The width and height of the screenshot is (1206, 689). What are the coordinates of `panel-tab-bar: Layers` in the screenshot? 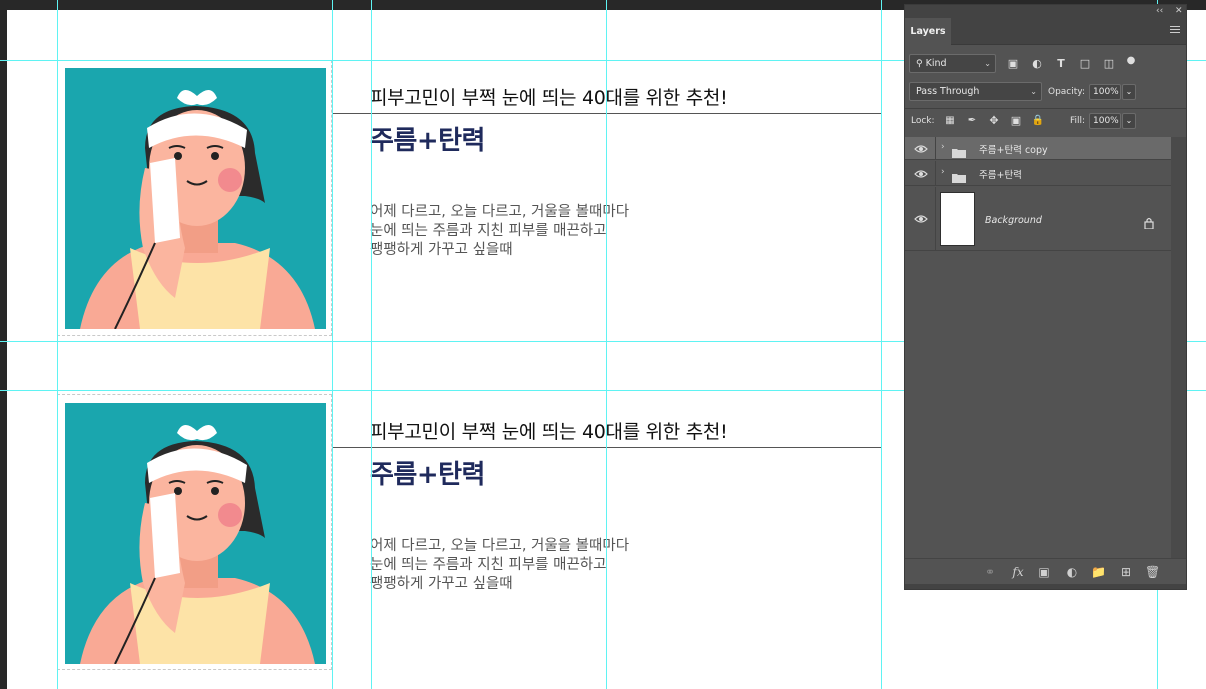 It's located at (1045, 31).